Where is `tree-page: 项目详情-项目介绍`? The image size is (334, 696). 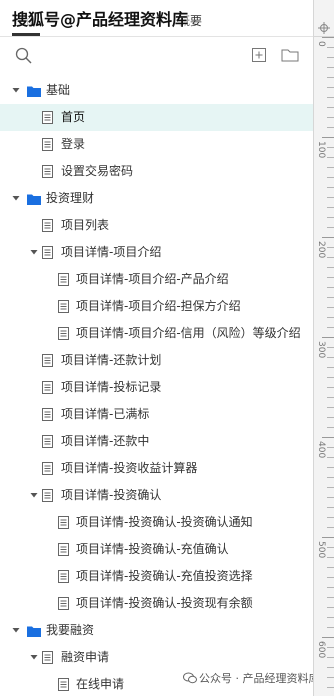 tree-page: 项目详情-项目介绍 is located at coordinates (156, 252).